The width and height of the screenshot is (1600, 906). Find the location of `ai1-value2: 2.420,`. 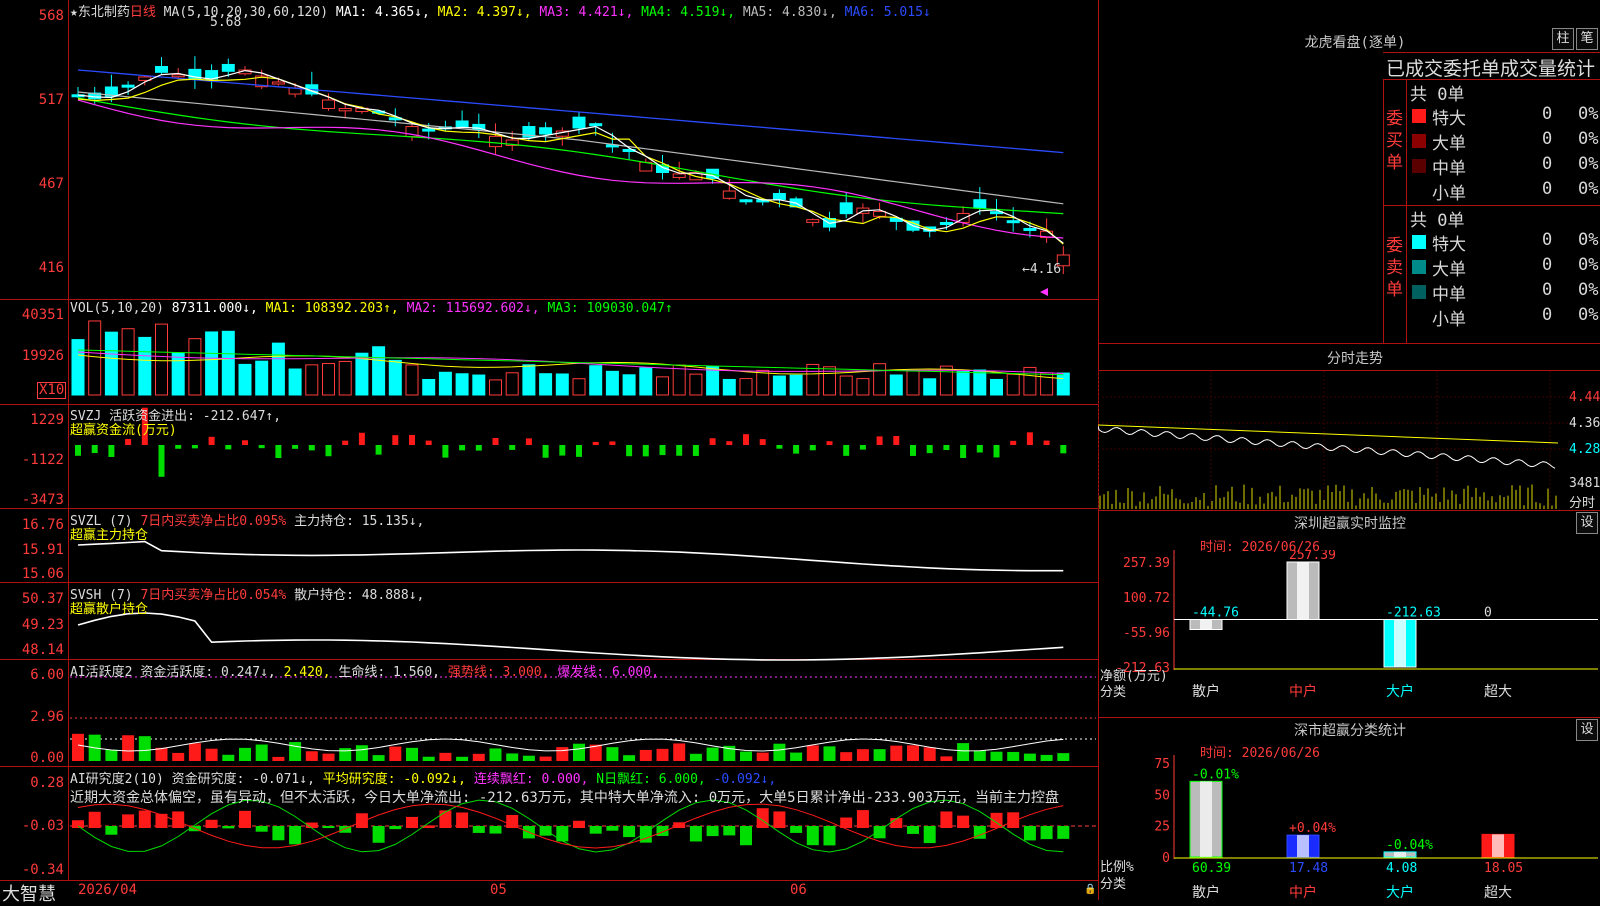

ai1-value2: 2.420, is located at coordinates (307, 672).